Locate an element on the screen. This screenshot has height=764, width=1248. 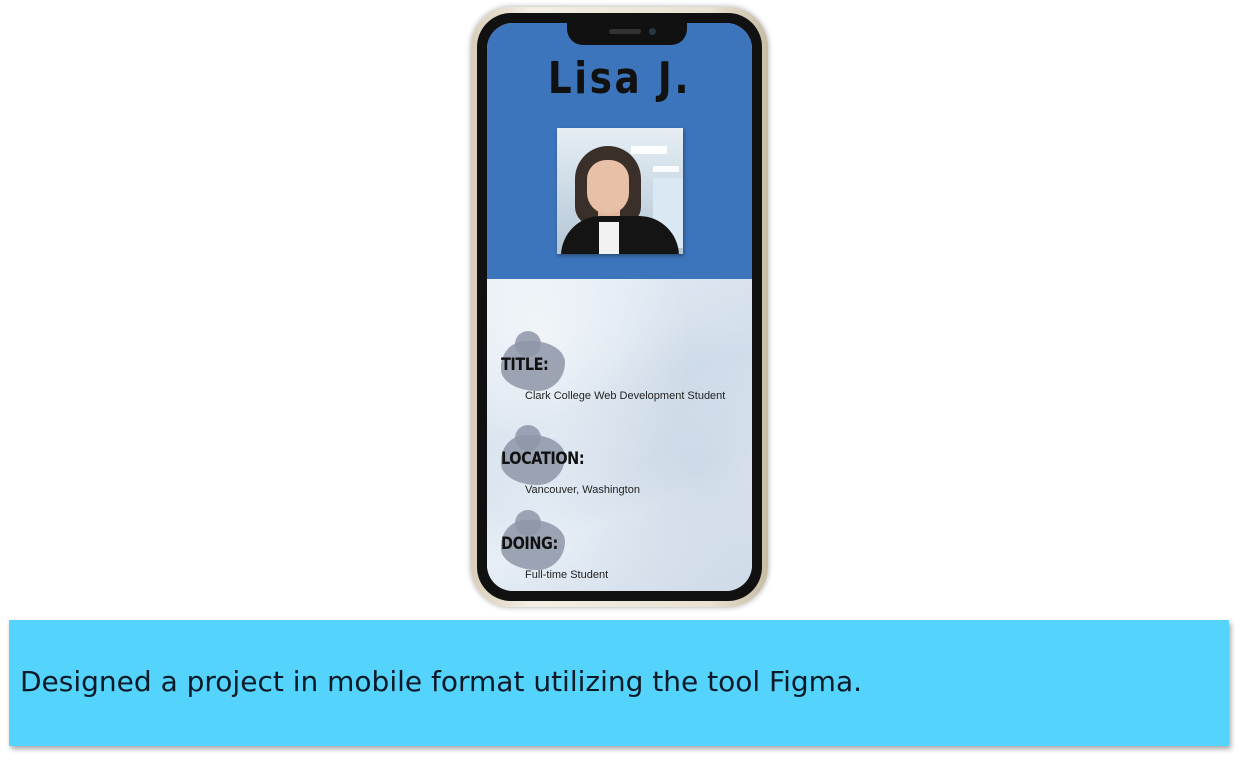
speaker-grille is located at coordinates (625, 31).